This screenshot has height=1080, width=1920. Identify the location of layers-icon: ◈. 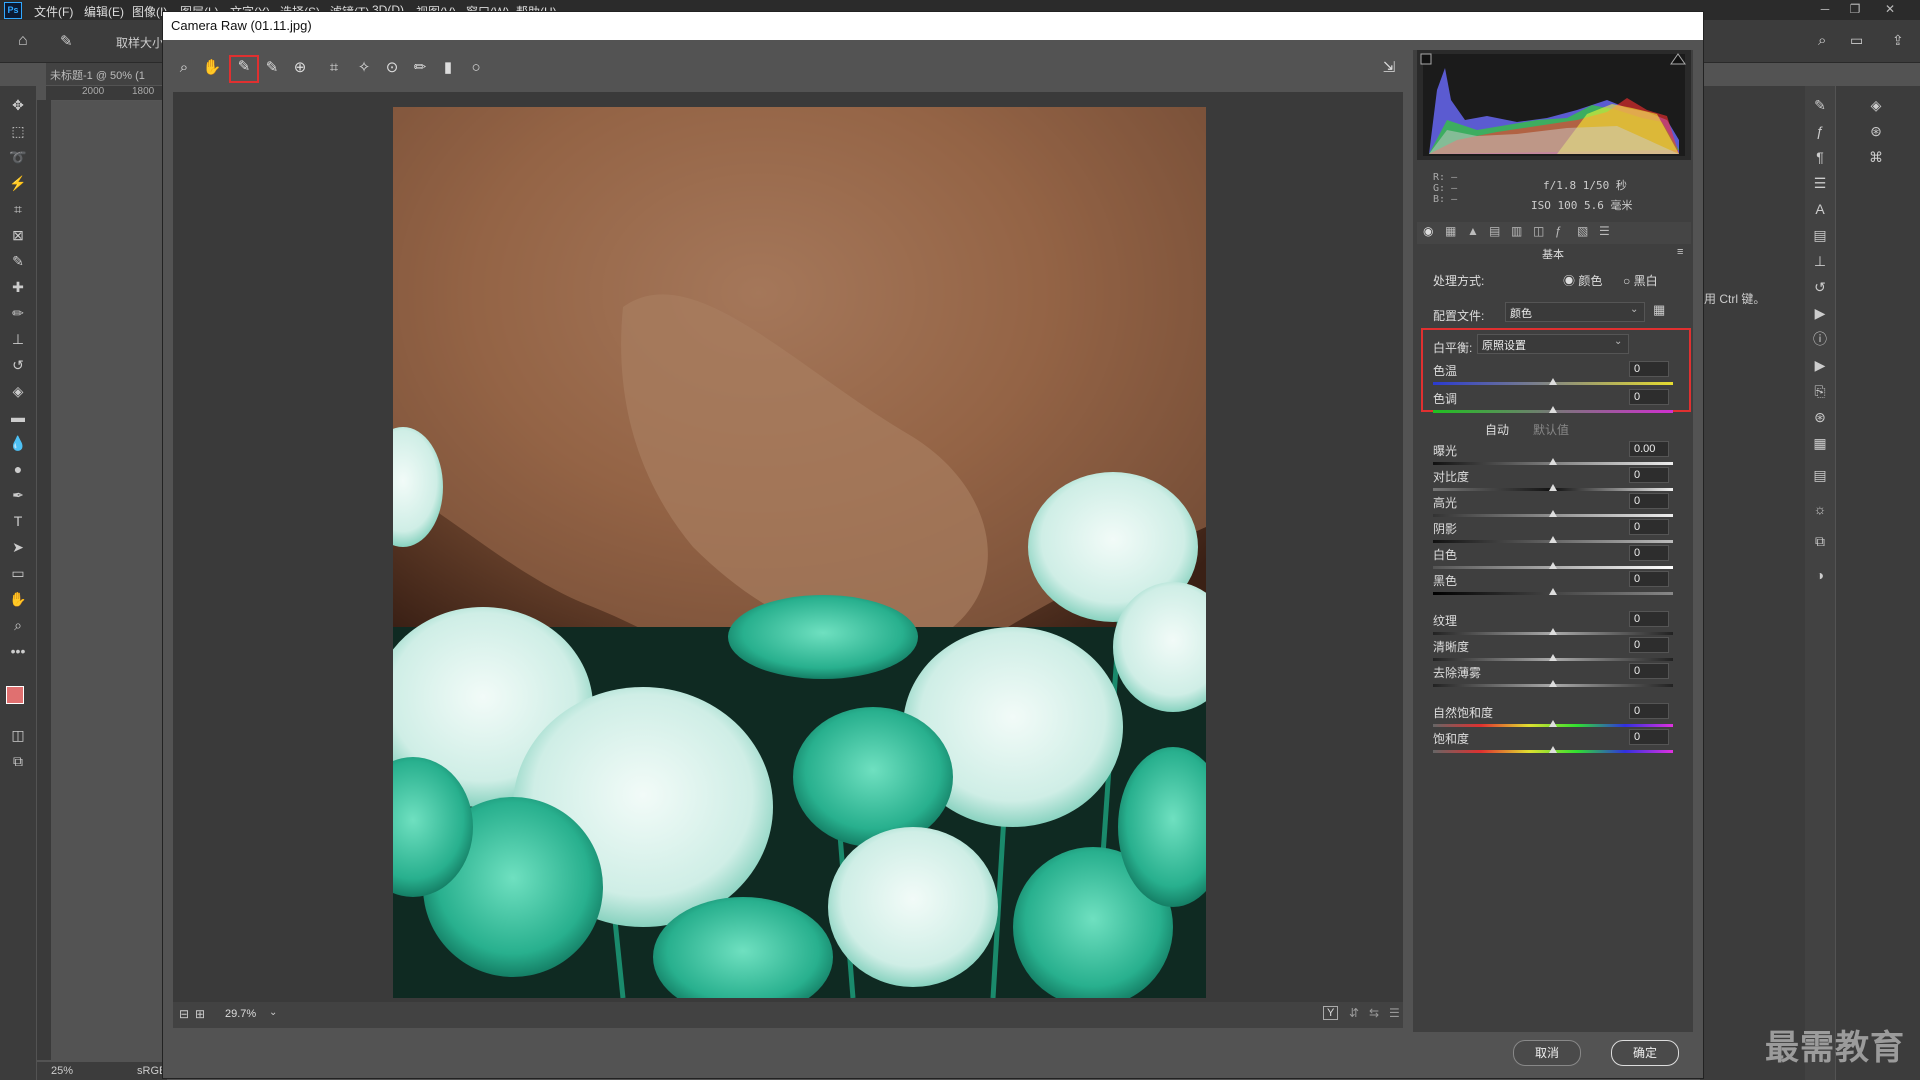
(1876, 105).